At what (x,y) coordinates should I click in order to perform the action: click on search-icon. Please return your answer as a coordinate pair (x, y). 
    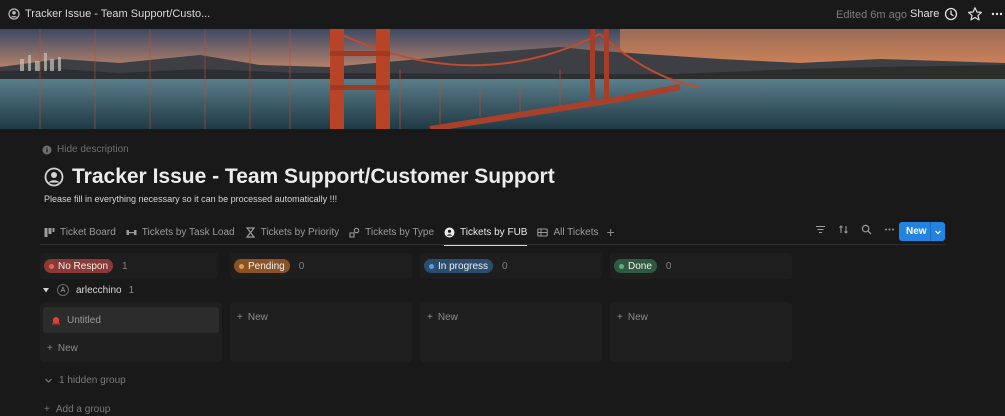
    Looking at the image, I should click on (866, 229).